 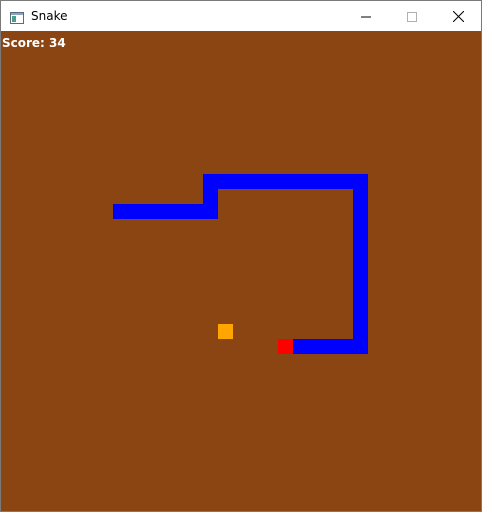 I want to click on close-icon, so click(x=458, y=16).